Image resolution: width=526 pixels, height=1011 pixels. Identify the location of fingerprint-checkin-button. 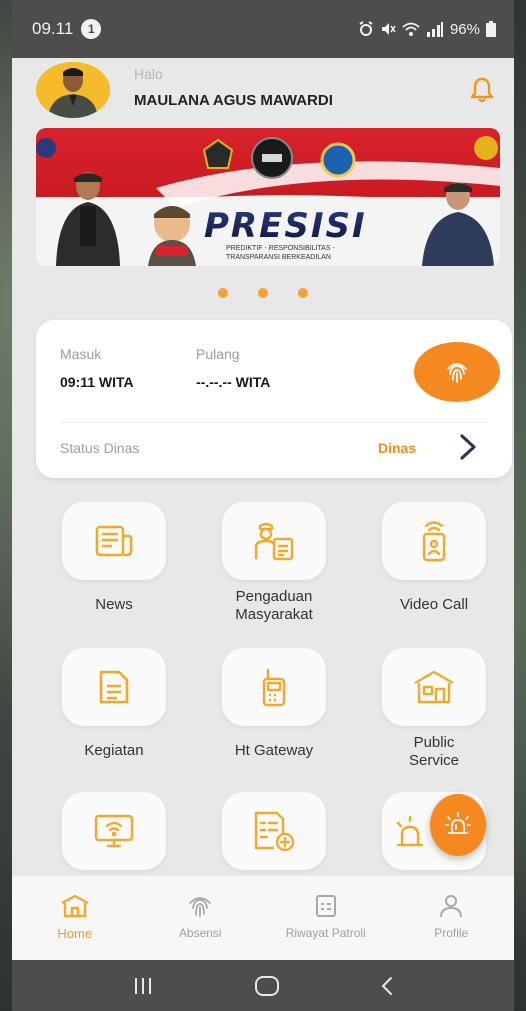
(457, 372).